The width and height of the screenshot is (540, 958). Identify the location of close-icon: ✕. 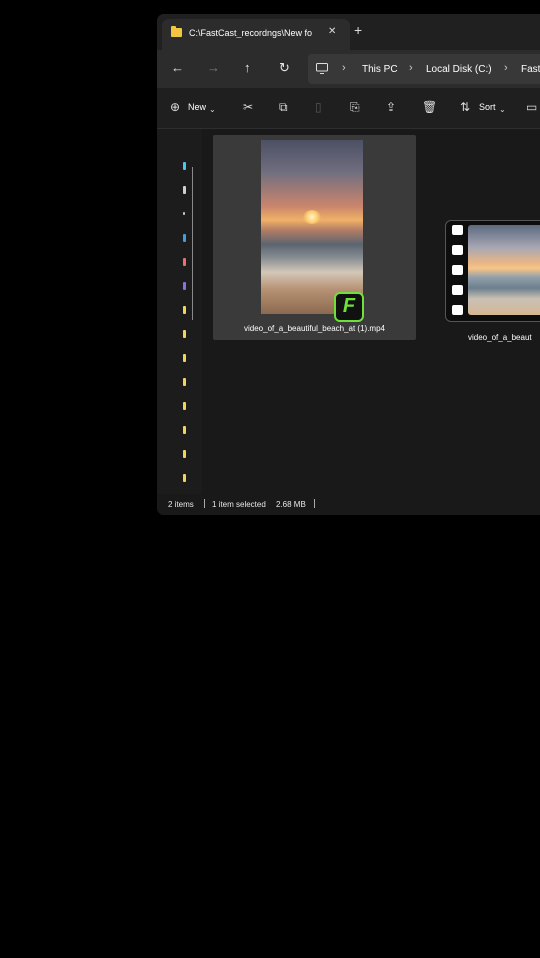
(332, 31).